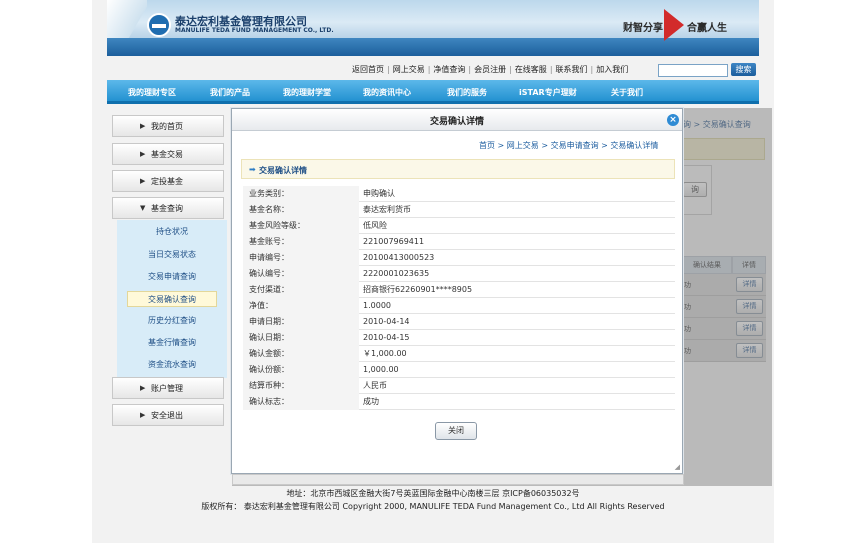  What do you see at coordinates (673, 120) in the screenshot?
I see `close-icon: ×` at bounding box center [673, 120].